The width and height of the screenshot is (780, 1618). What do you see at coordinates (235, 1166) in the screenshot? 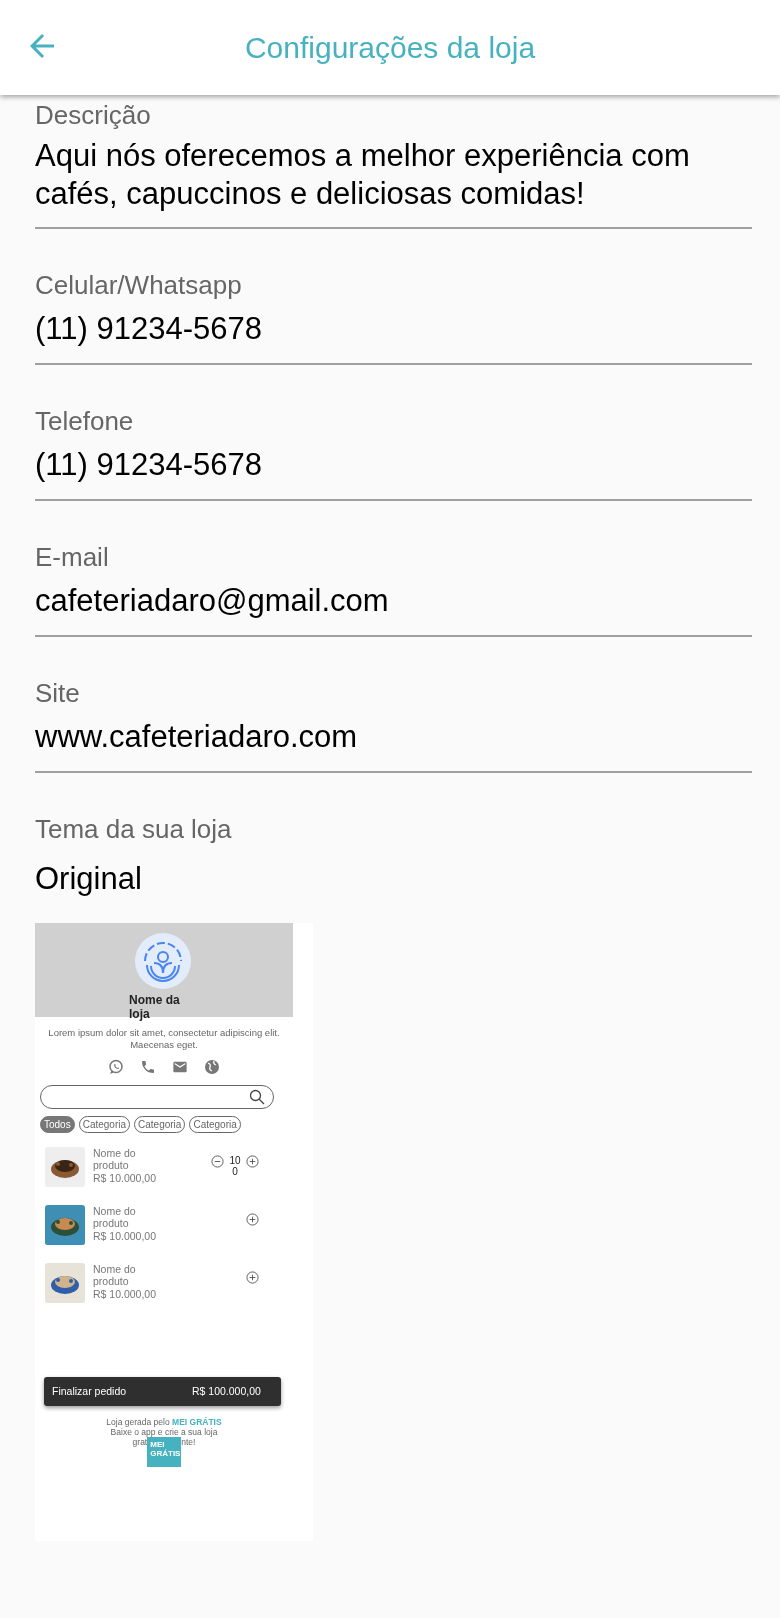
I see `quantity: 100` at bounding box center [235, 1166].